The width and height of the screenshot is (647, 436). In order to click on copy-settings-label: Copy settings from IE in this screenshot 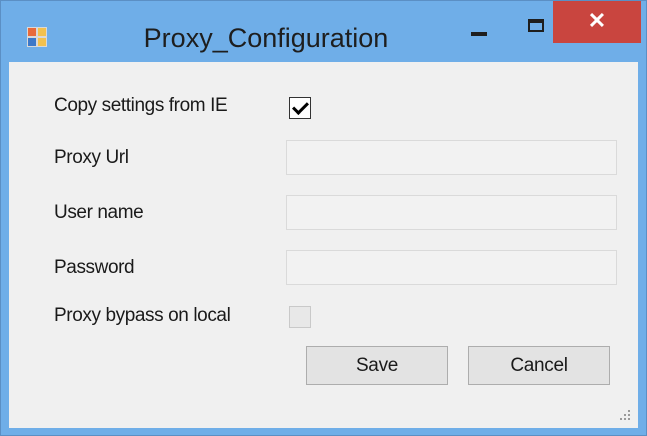, I will do `click(141, 105)`.